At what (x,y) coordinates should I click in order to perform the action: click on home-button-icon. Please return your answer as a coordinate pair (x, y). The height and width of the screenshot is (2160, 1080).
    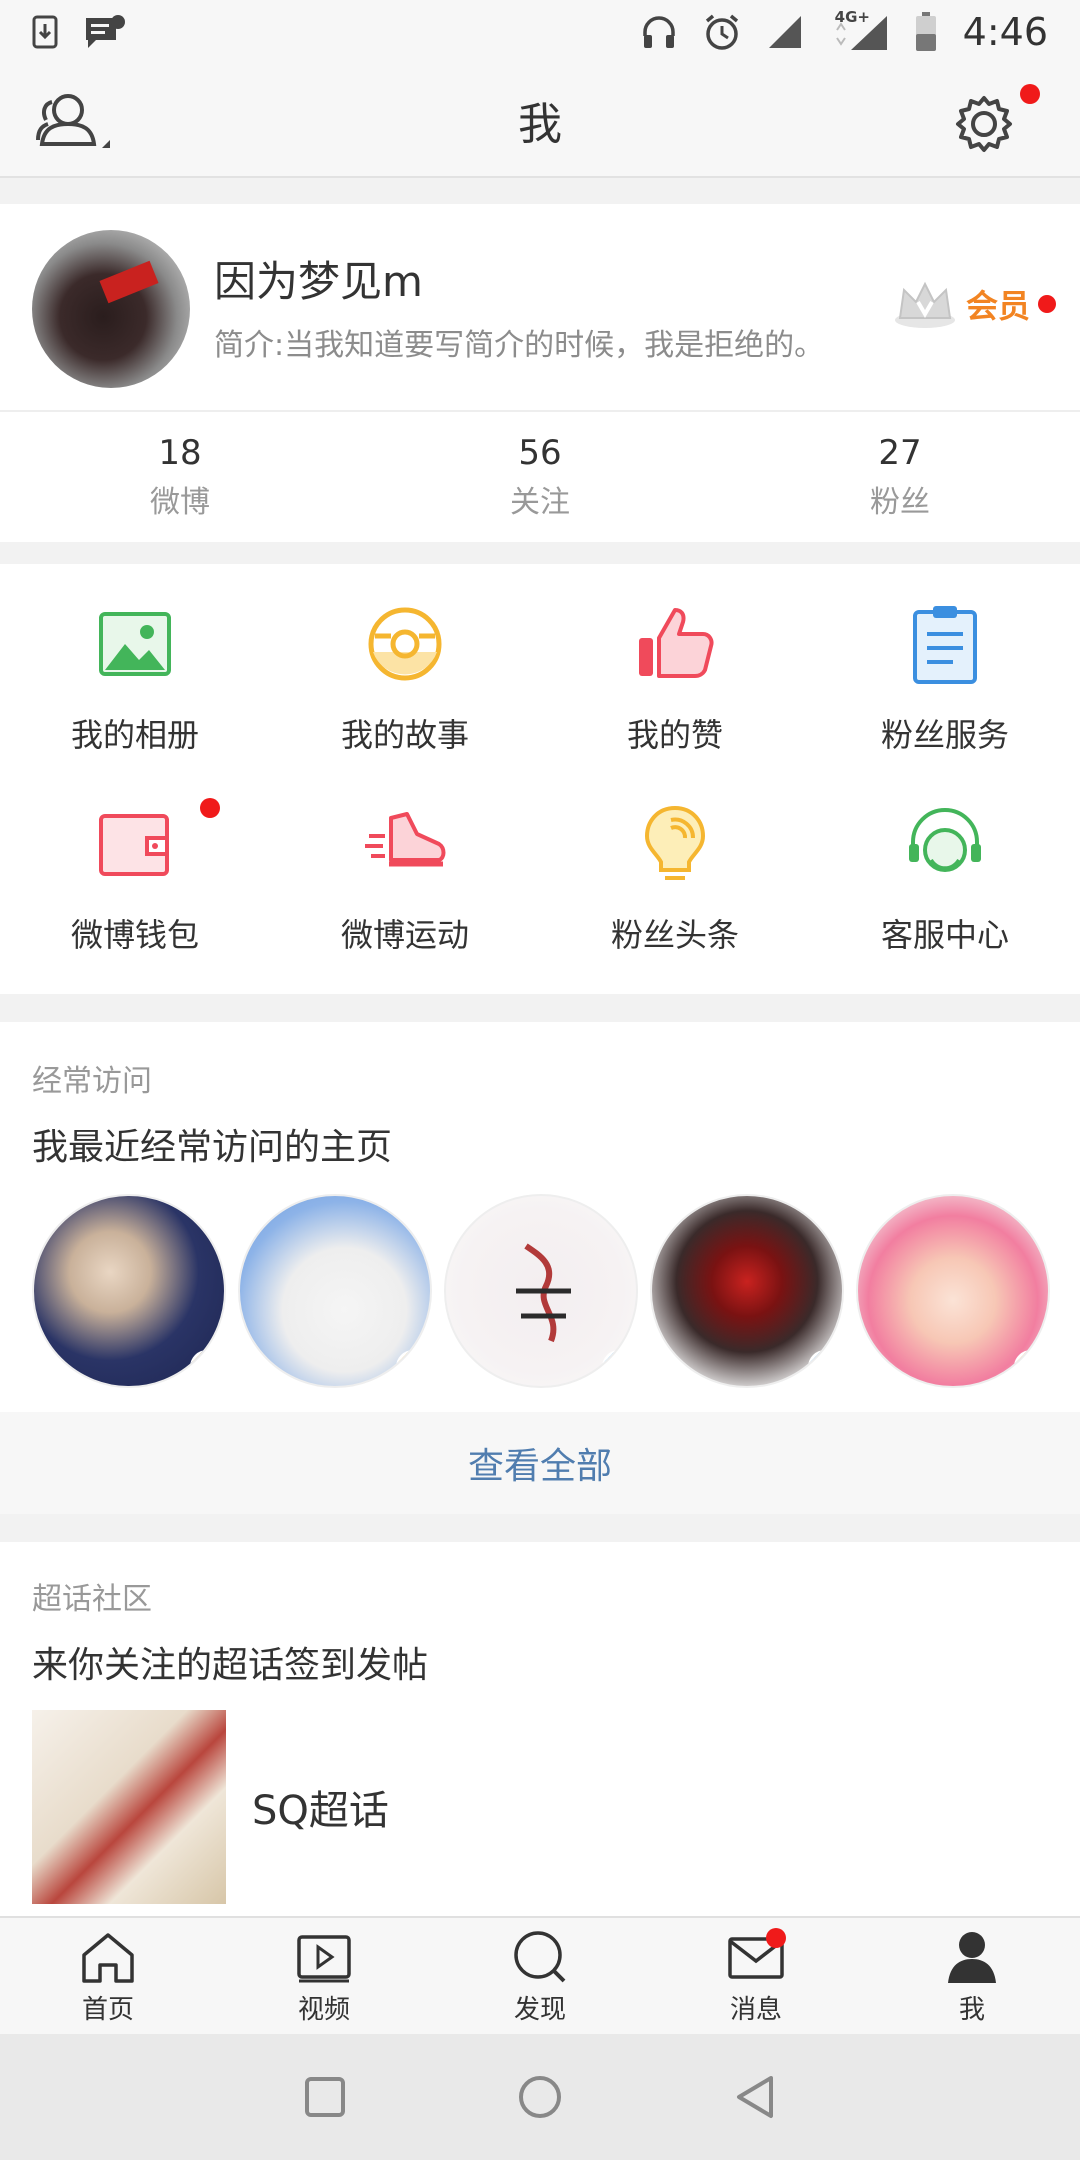
    Looking at the image, I should click on (540, 2097).